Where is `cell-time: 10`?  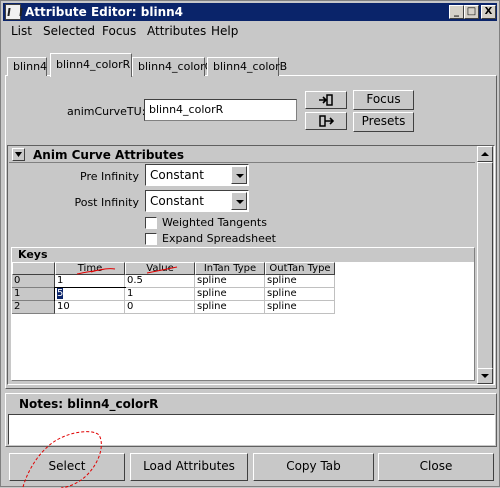
cell-time: 10 is located at coordinates (90, 307).